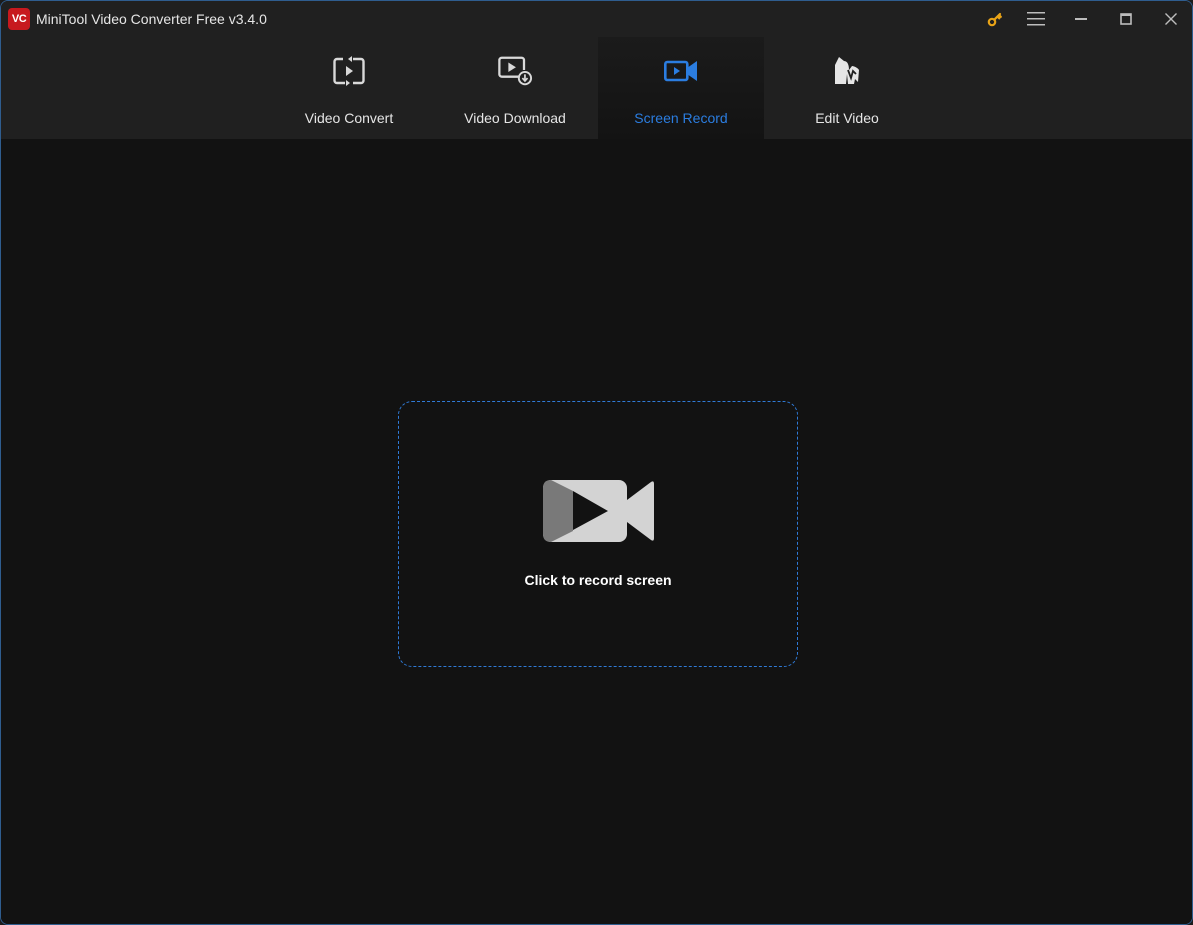  What do you see at coordinates (349, 118) in the screenshot?
I see `tab-label: Video Convert` at bounding box center [349, 118].